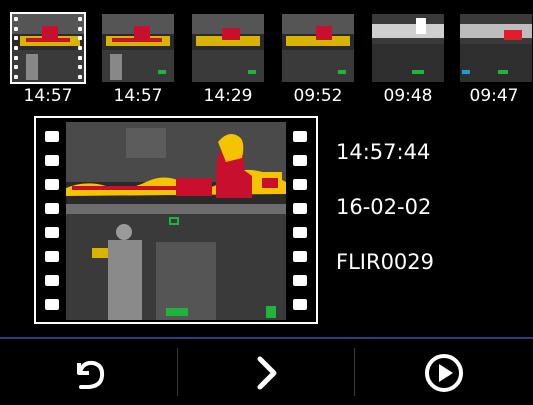 The image size is (533, 405). What do you see at coordinates (383, 152) in the screenshot?
I see `image-time: 14:57:44` at bounding box center [383, 152].